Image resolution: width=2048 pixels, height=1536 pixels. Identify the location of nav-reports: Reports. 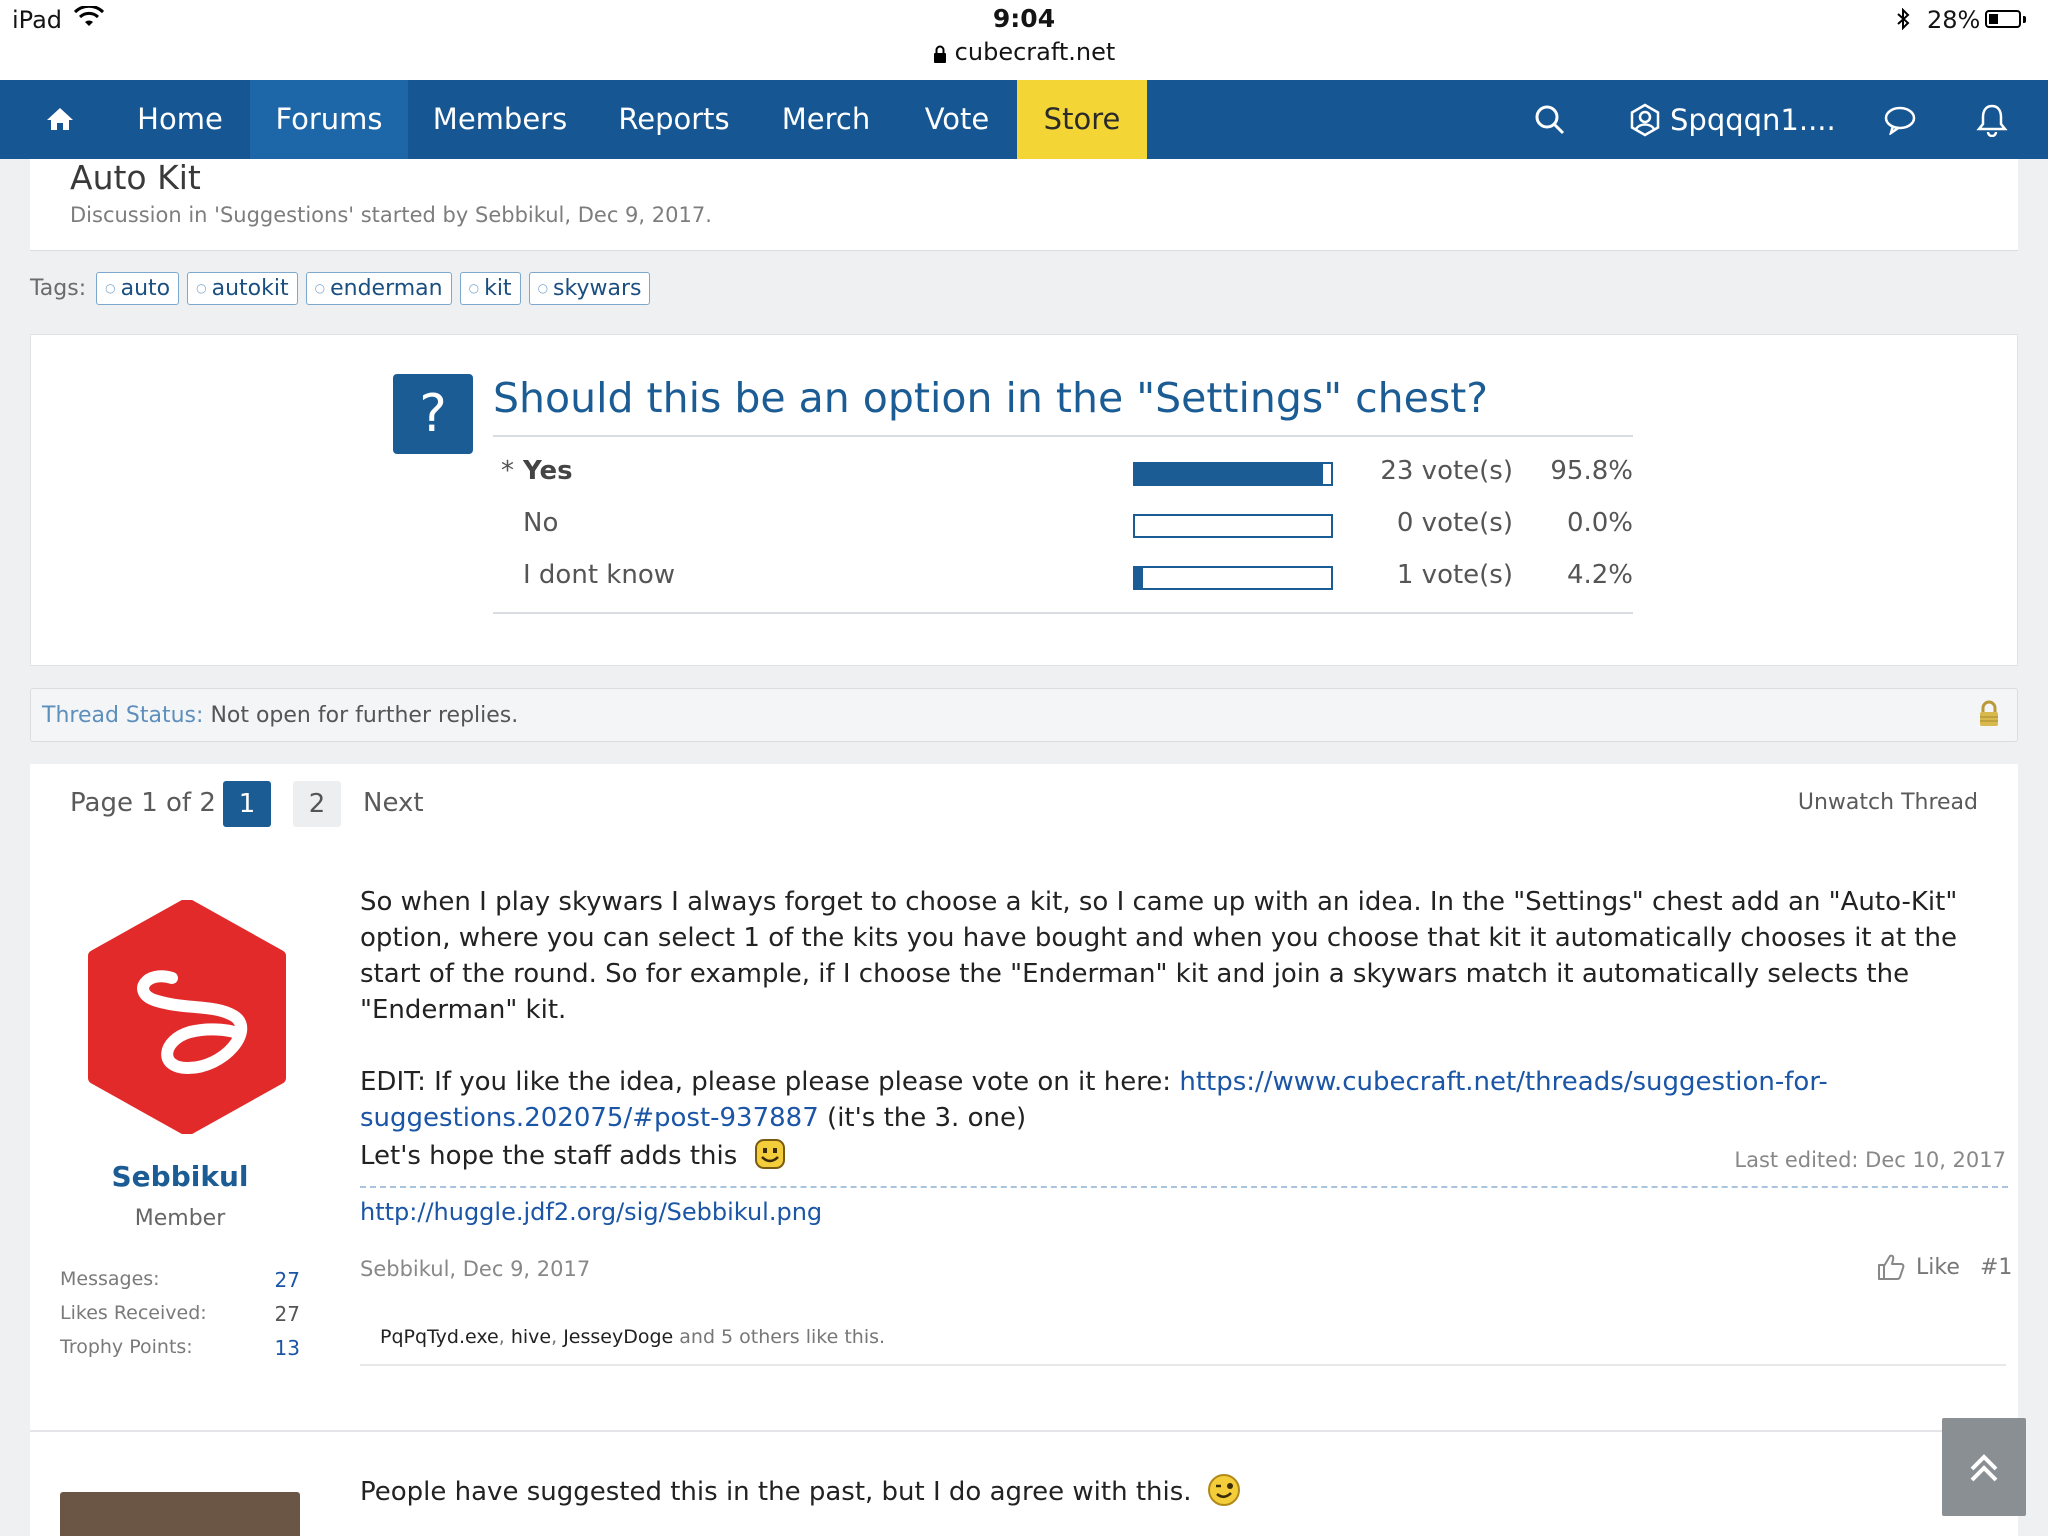
(674, 119).